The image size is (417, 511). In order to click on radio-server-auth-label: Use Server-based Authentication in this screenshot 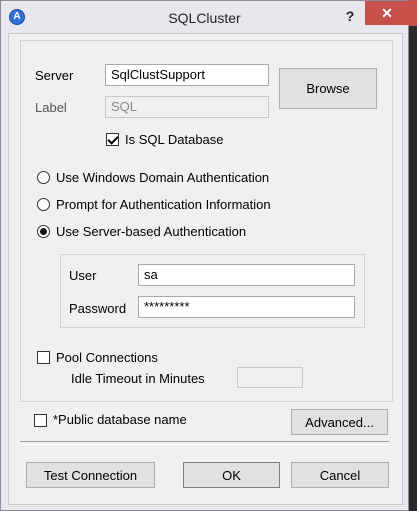, I will do `click(151, 231)`.